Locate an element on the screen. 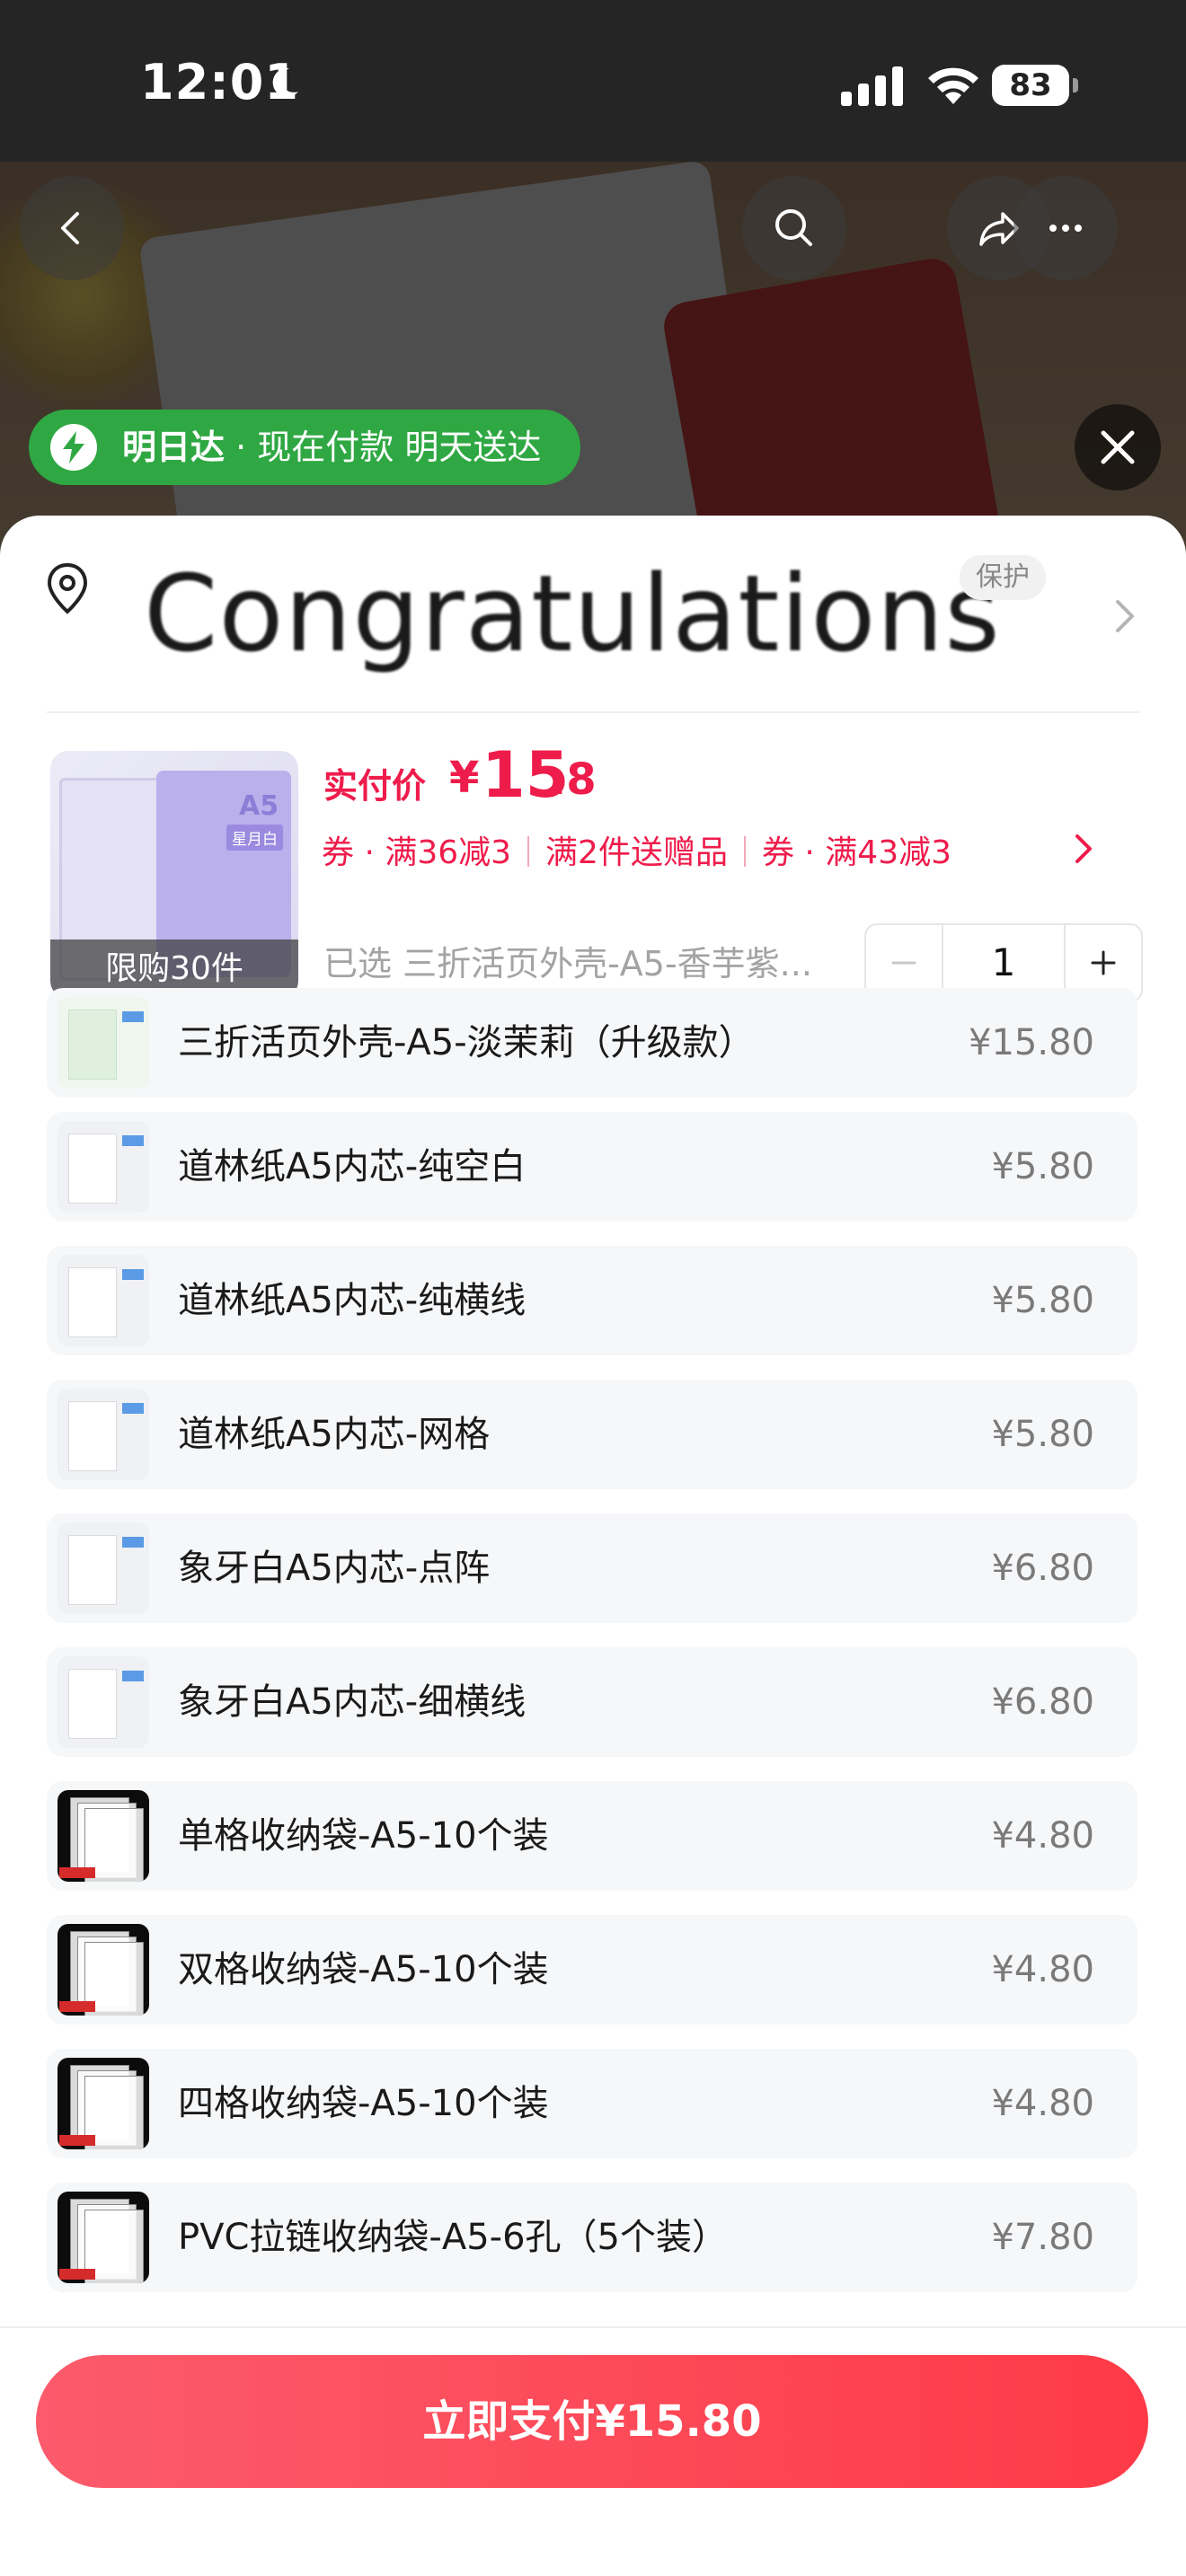 This screenshot has width=1186, height=2576. price-label: 实付价 is located at coordinates (375, 786).